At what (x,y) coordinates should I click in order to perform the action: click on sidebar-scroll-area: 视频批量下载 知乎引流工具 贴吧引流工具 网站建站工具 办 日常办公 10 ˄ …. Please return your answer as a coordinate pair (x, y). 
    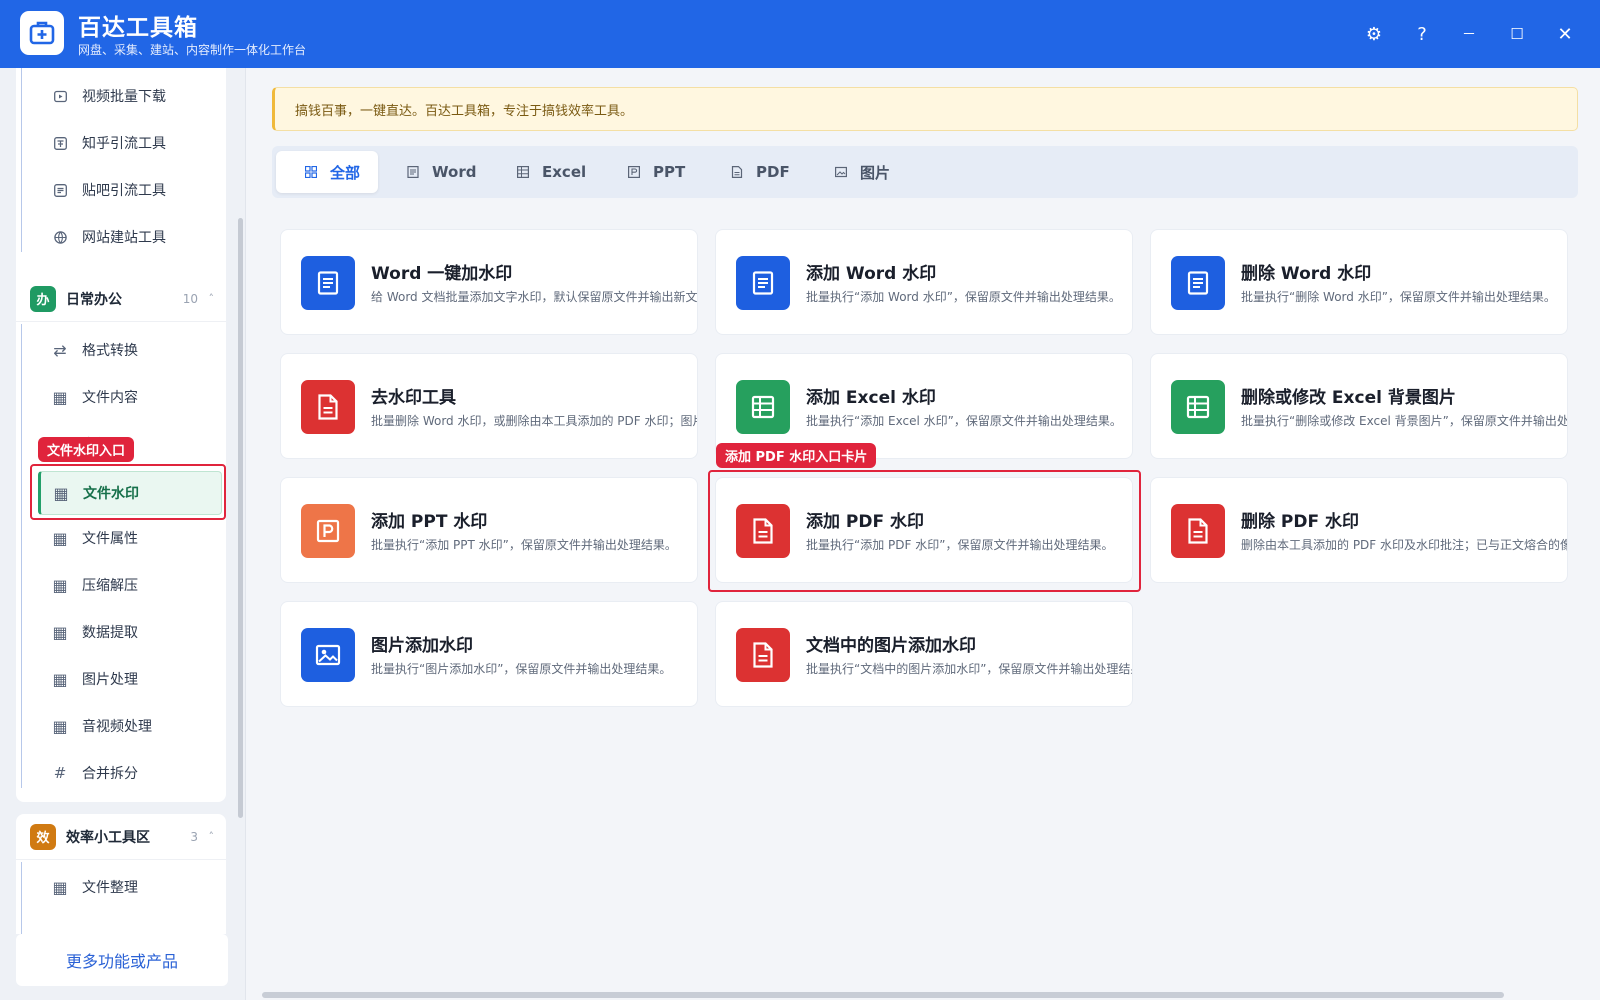
    Looking at the image, I should click on (123, 501).